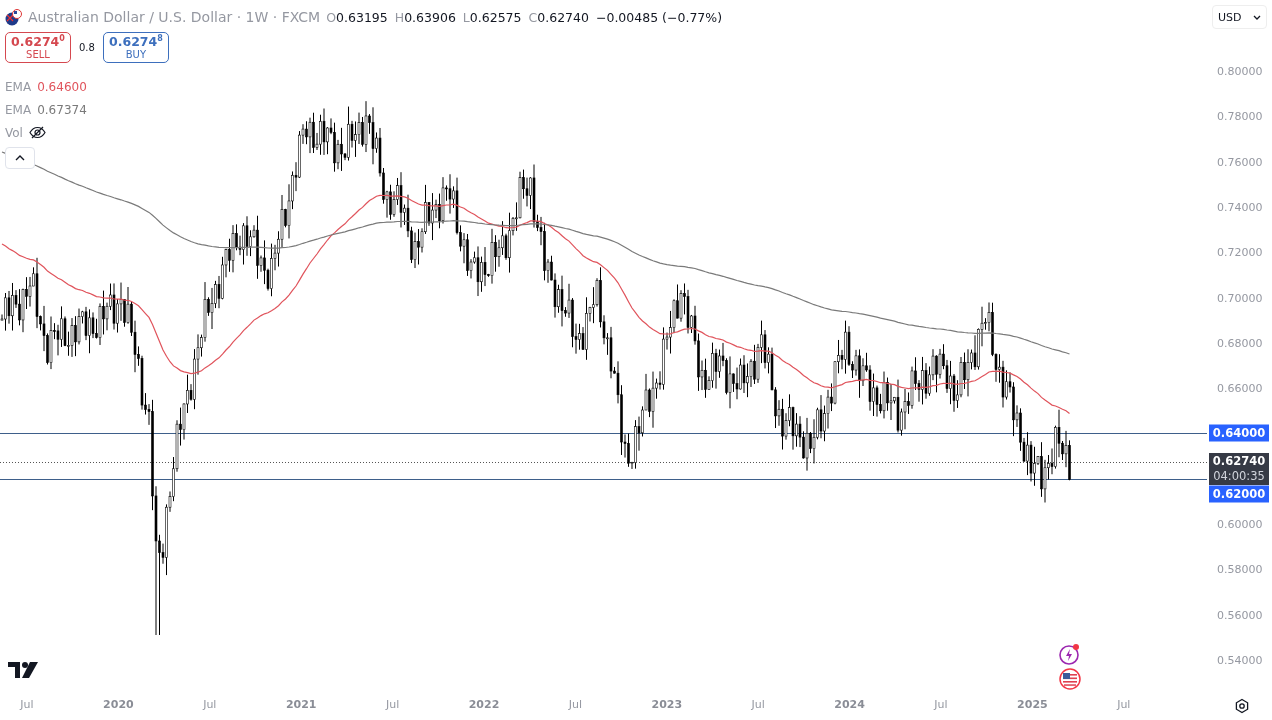 The image size is (1272, 720). Describe the element at coordinates (118, 704) in the screenshot. I see `time-tick-label: 2020` at that location.